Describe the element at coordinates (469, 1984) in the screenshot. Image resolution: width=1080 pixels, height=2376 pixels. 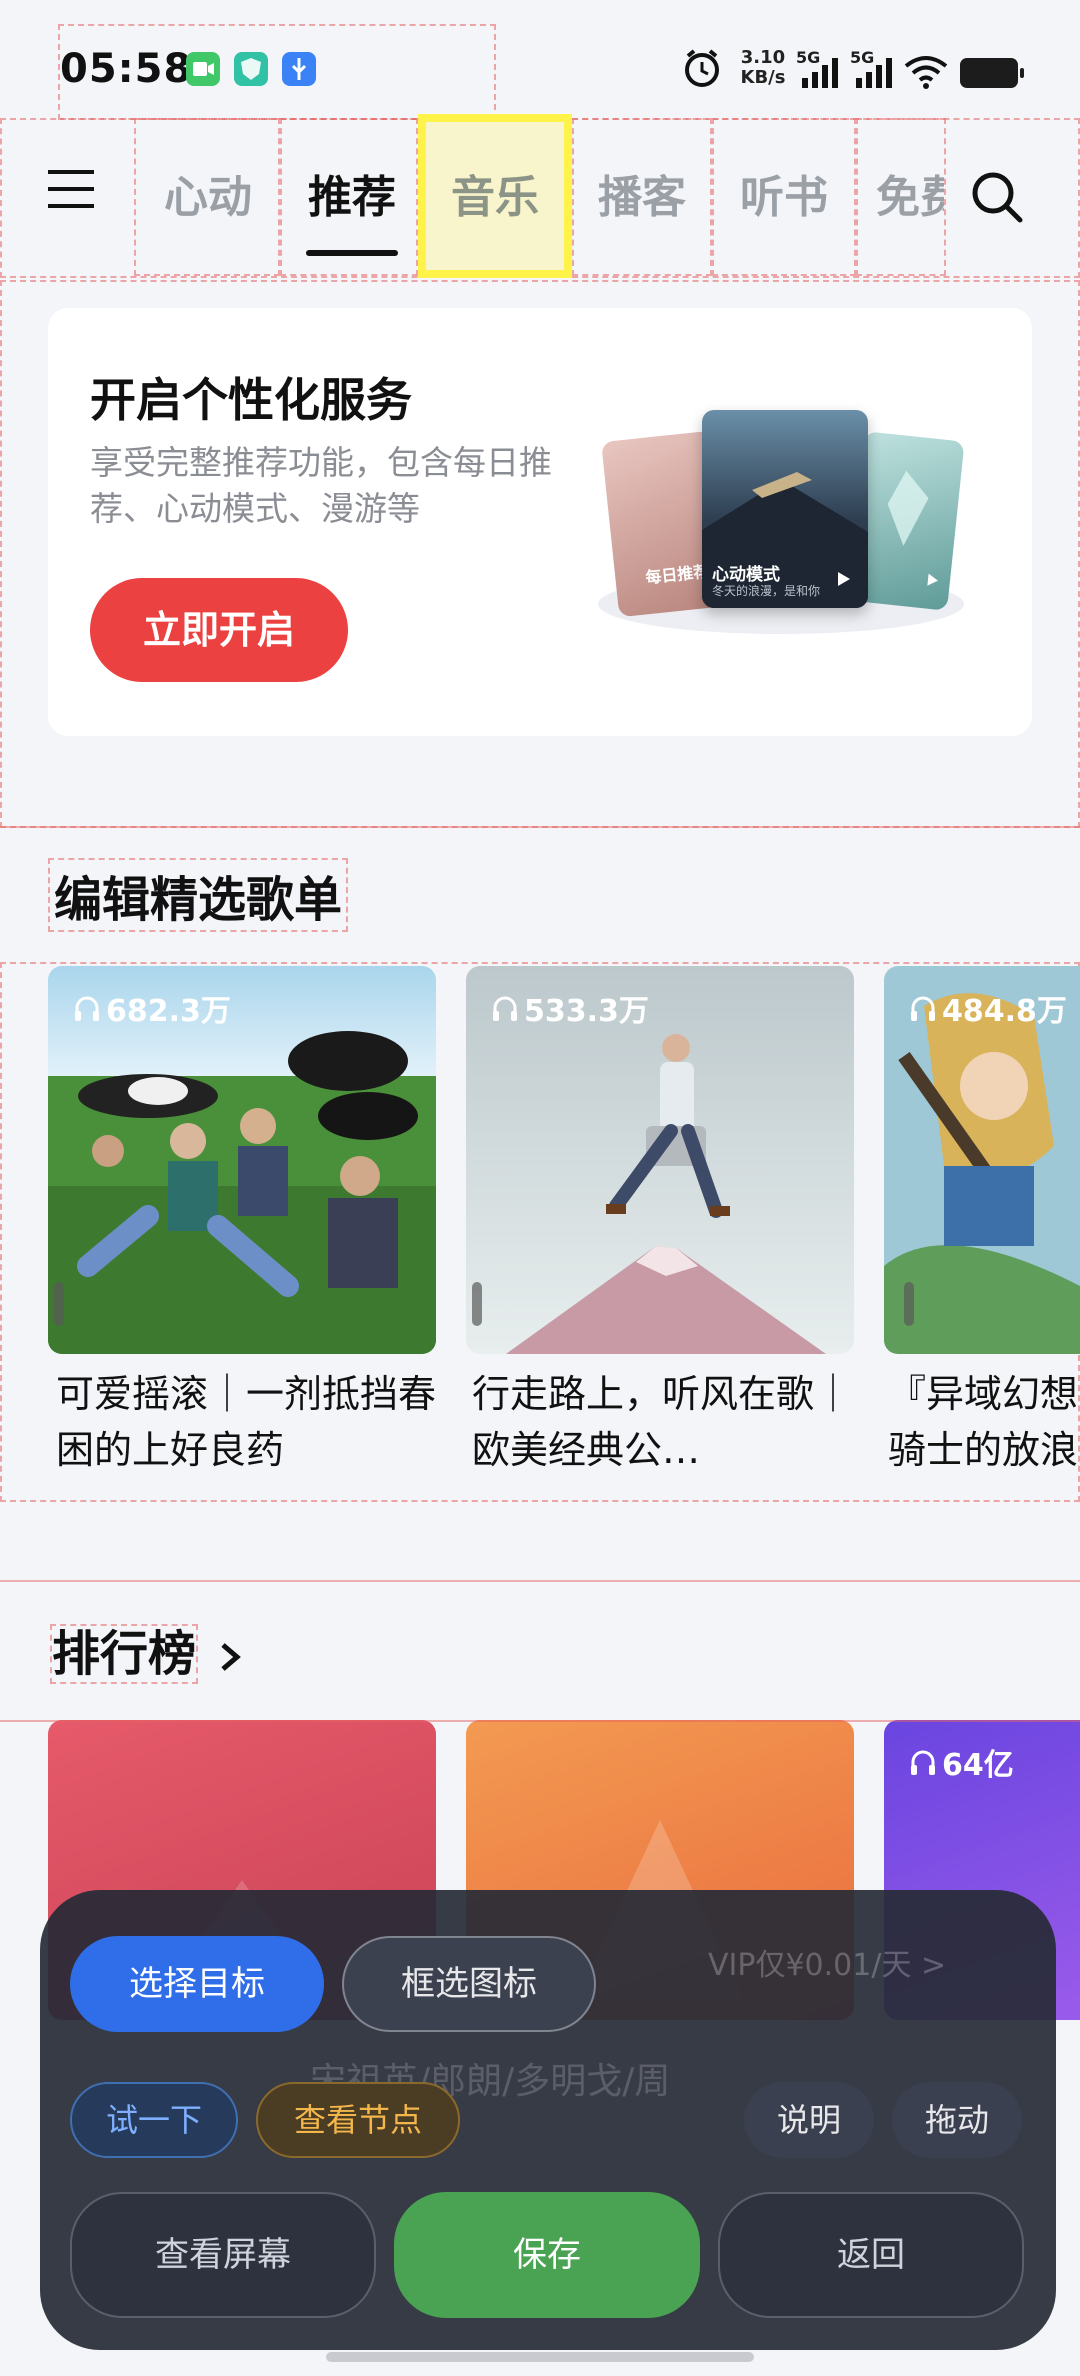
I see `box-select-button: 框选图标` at that location.